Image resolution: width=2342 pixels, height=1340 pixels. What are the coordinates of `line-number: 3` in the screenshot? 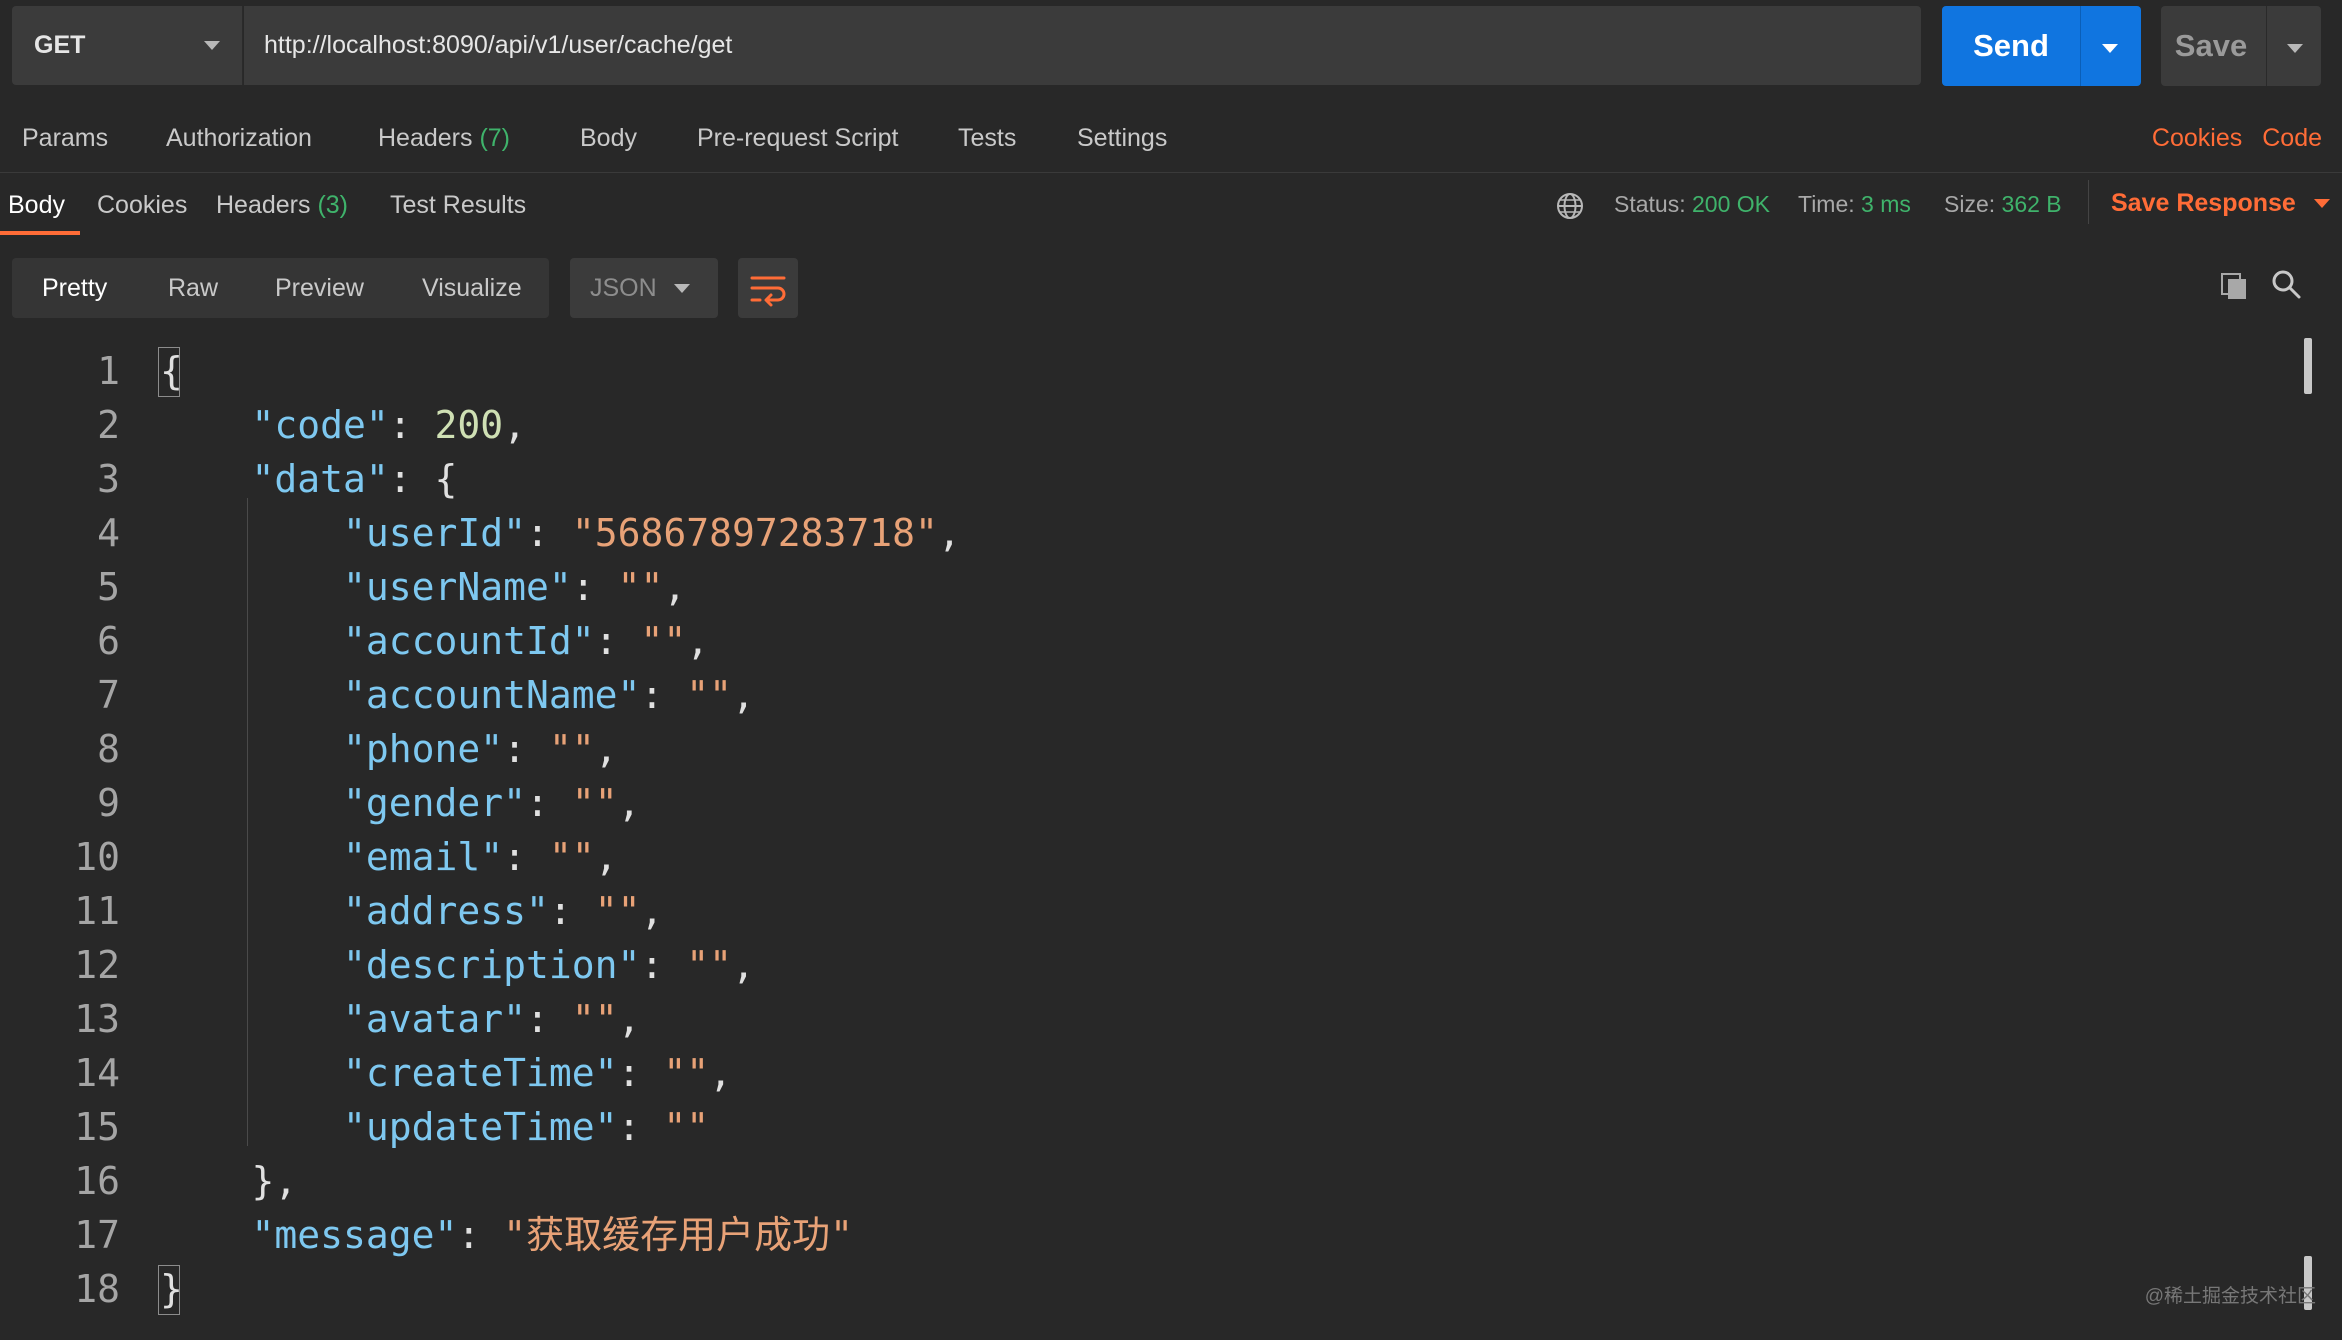 It's located at (108, 479).